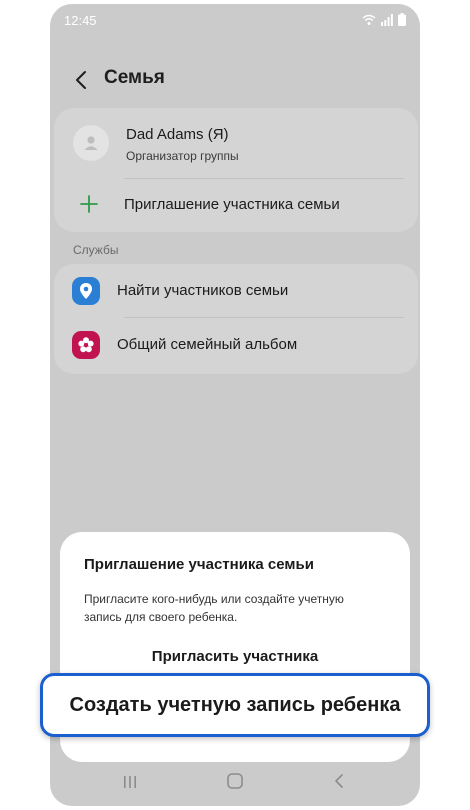 The height and width of the screenshot is (810, 470). I want to click on person-icon, so click(91, 143).